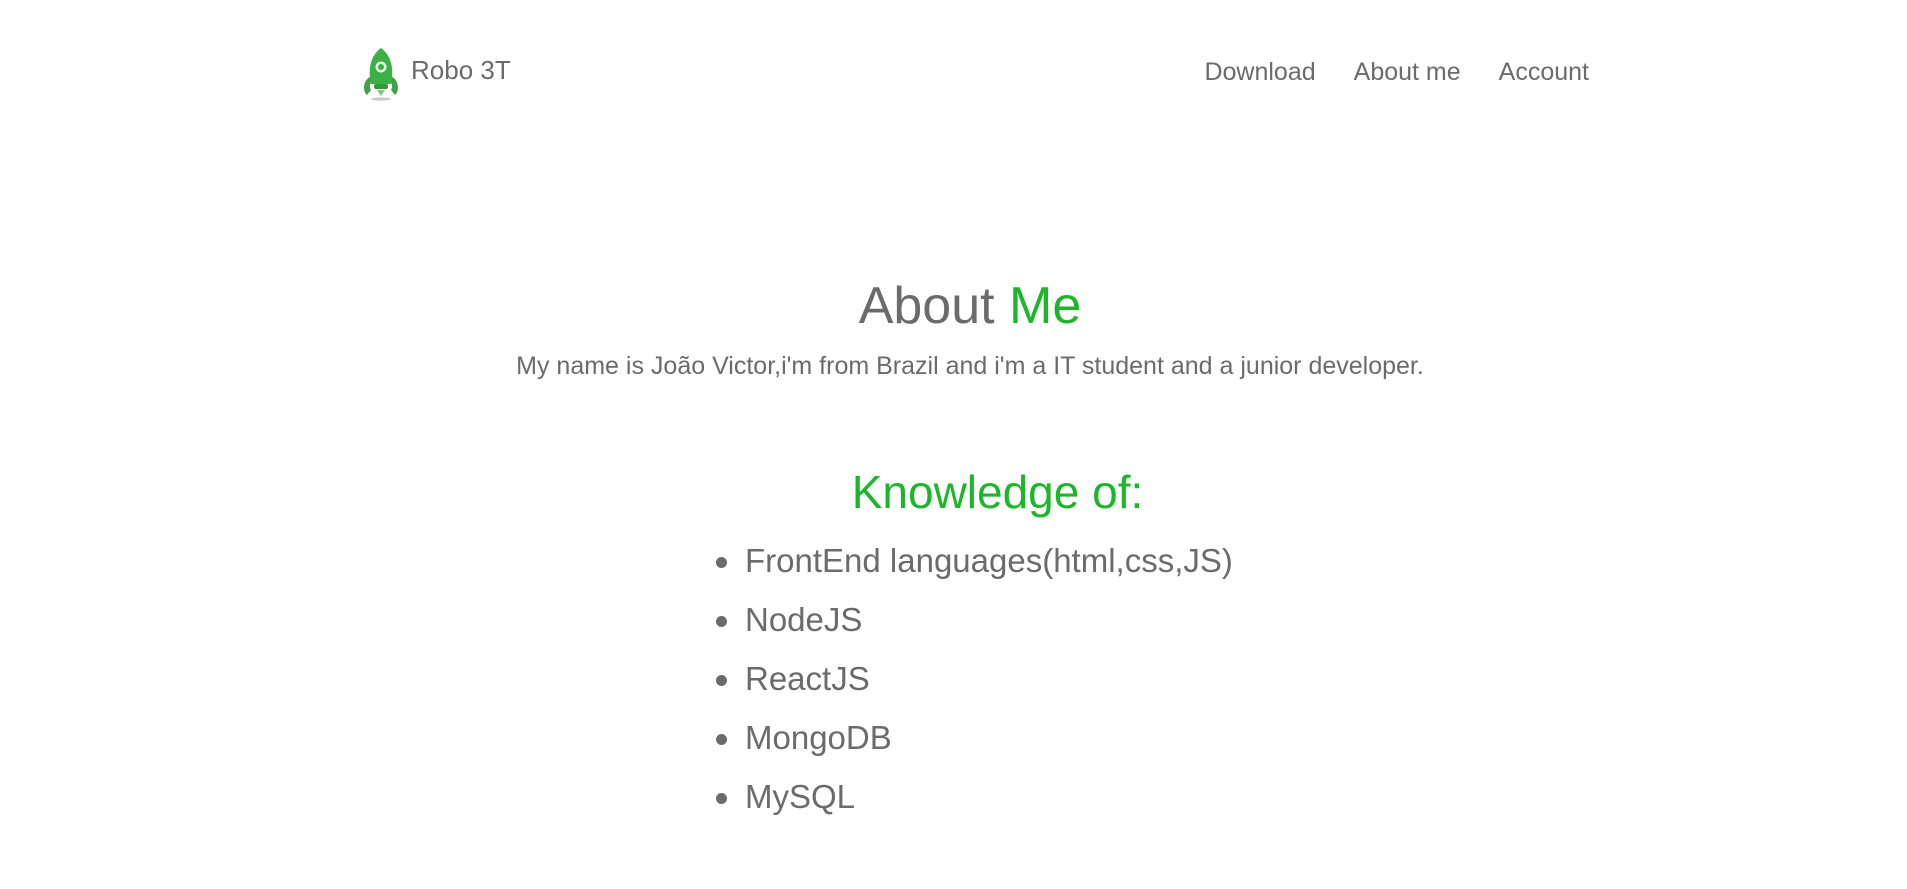  What do you see at coordinates (800, 796) in the screenshot?
I see `skill-label: MySQL` at bounding box center [800, 796].